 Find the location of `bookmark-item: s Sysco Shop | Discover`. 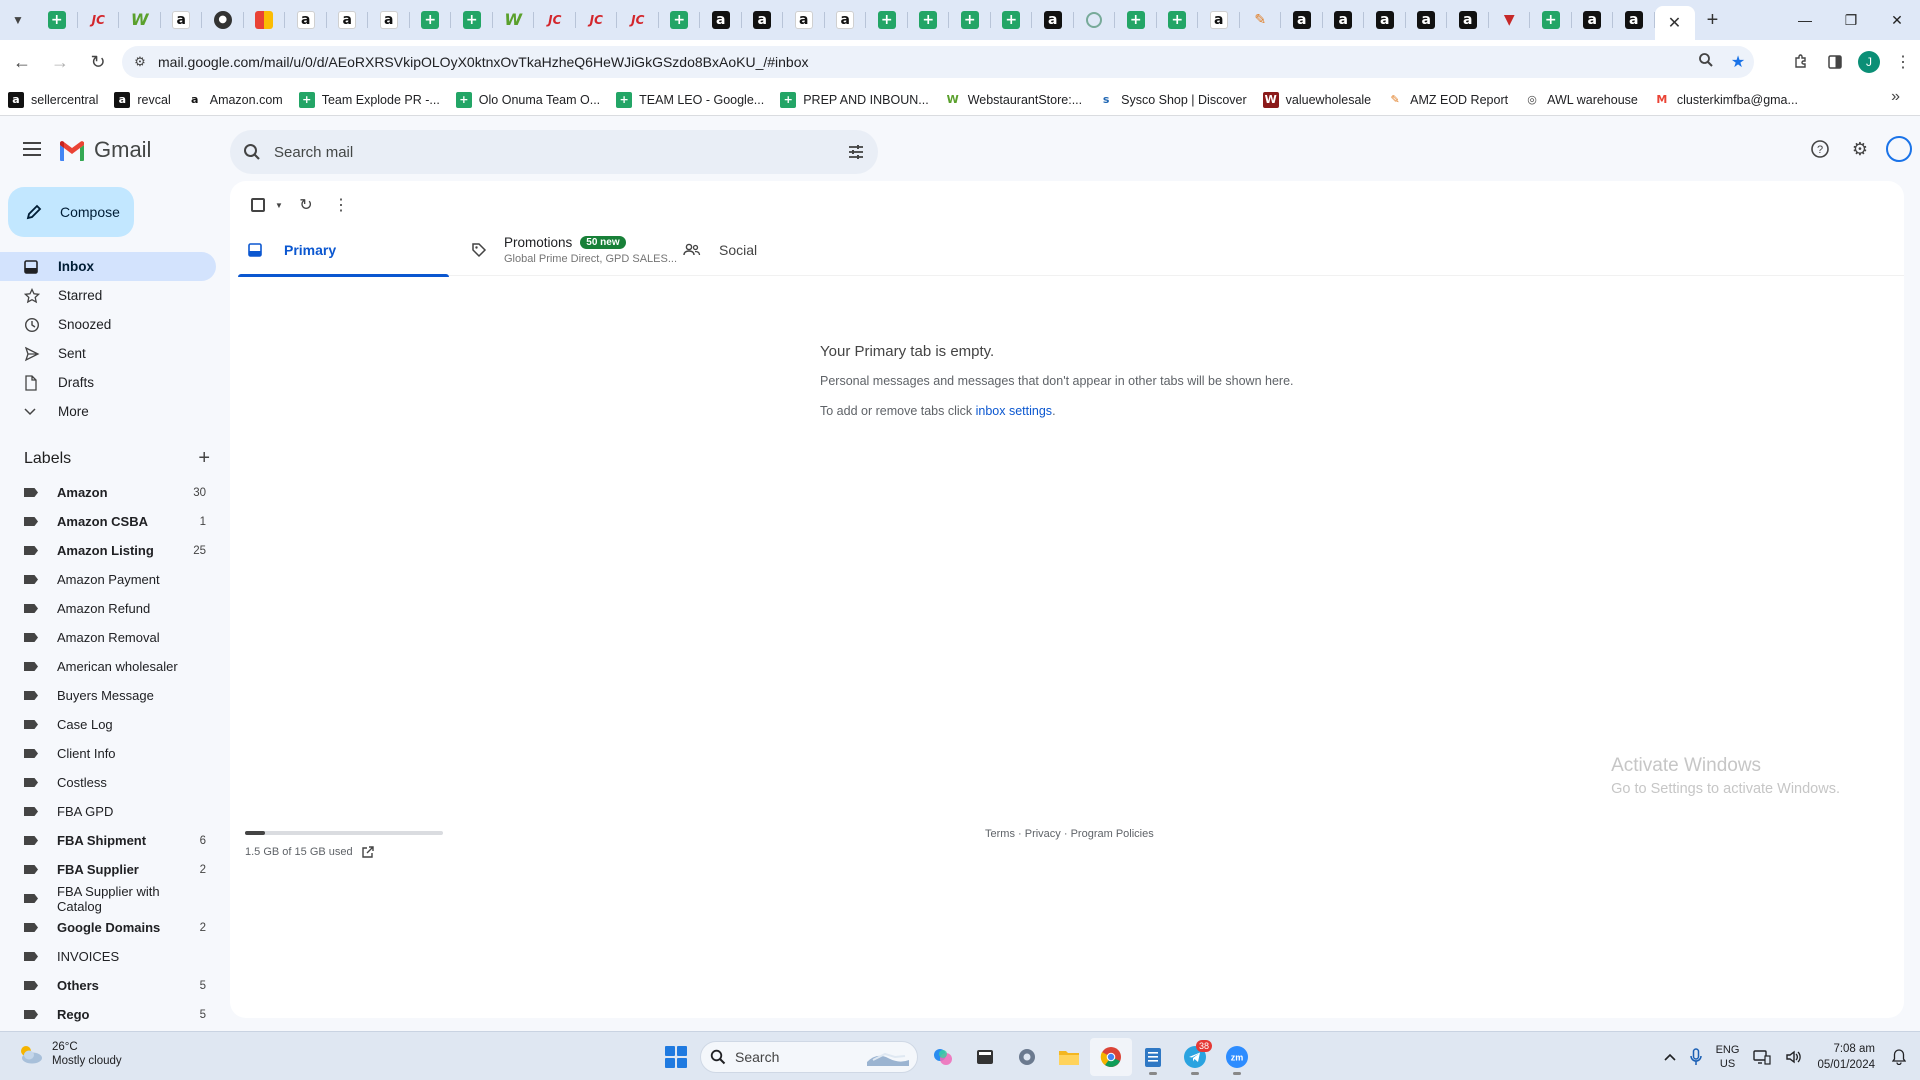

bookmark-item: s Sysco Shop | Discover is located at coordinates (1172, 100).